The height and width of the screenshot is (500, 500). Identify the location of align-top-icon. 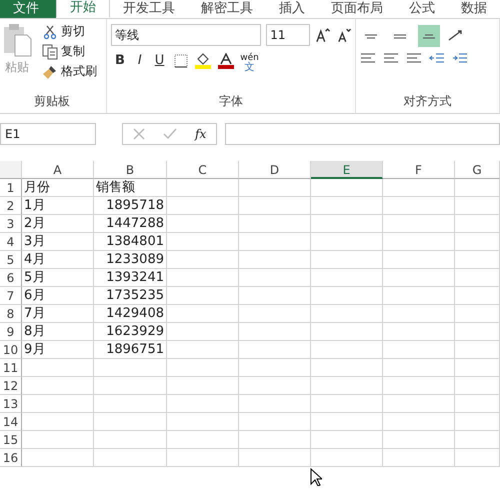
(371, 36).